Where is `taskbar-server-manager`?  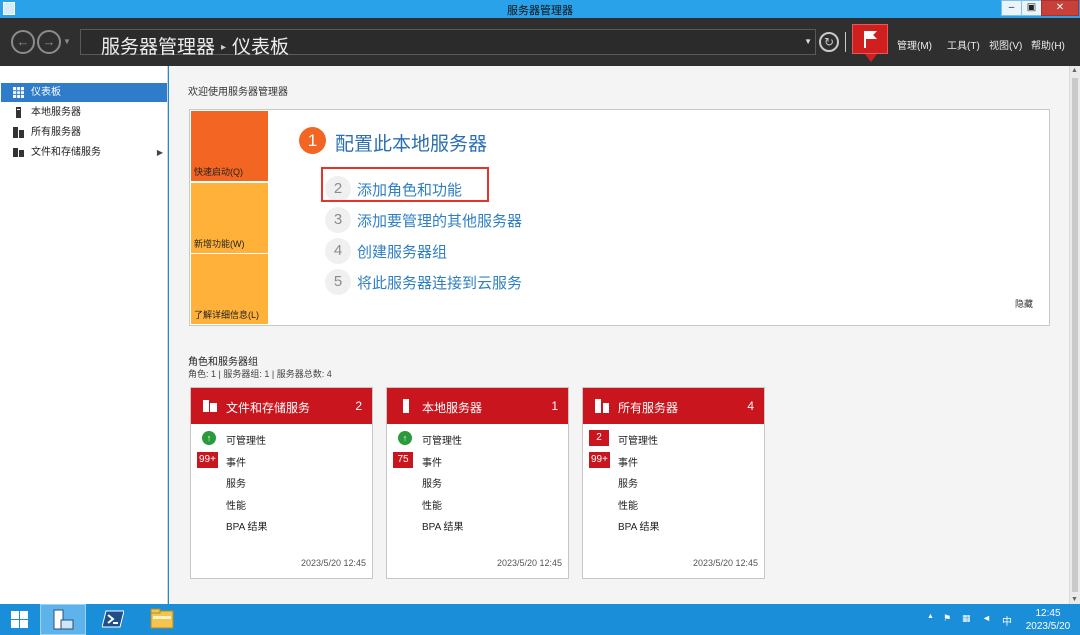 taskbar-server-manager is located at coordinates (63, 619).